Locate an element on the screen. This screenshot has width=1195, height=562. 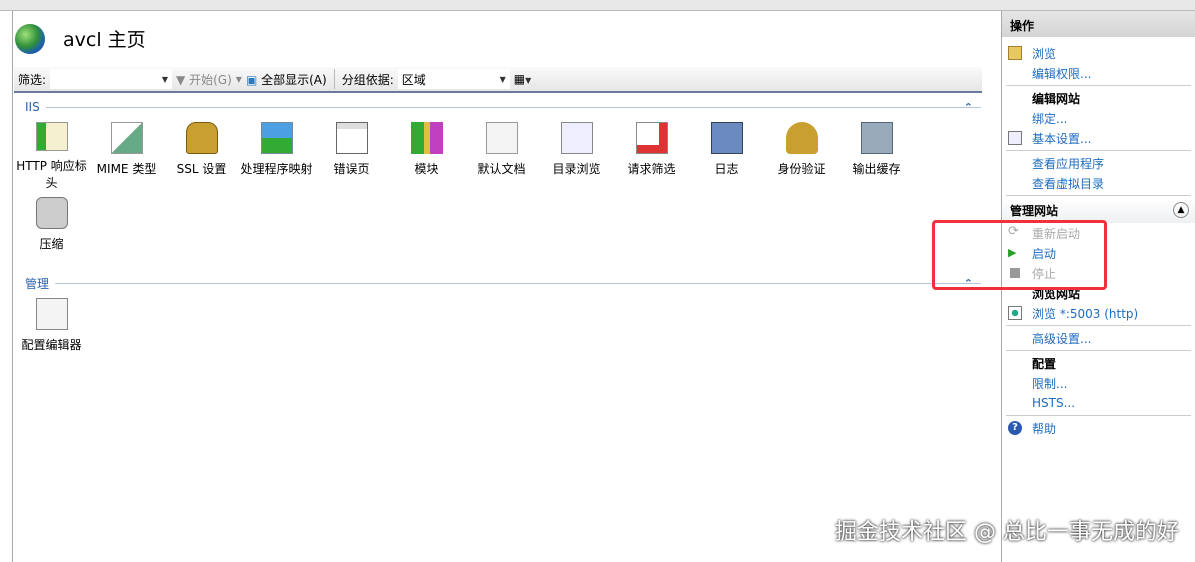
group-header-management: 管理 ⌃ is located at coordinates (503, 283).